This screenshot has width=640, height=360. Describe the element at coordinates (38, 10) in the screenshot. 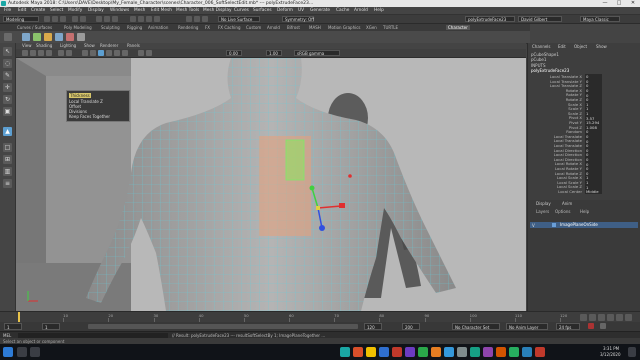

I see `menu-create: Create` at that location.